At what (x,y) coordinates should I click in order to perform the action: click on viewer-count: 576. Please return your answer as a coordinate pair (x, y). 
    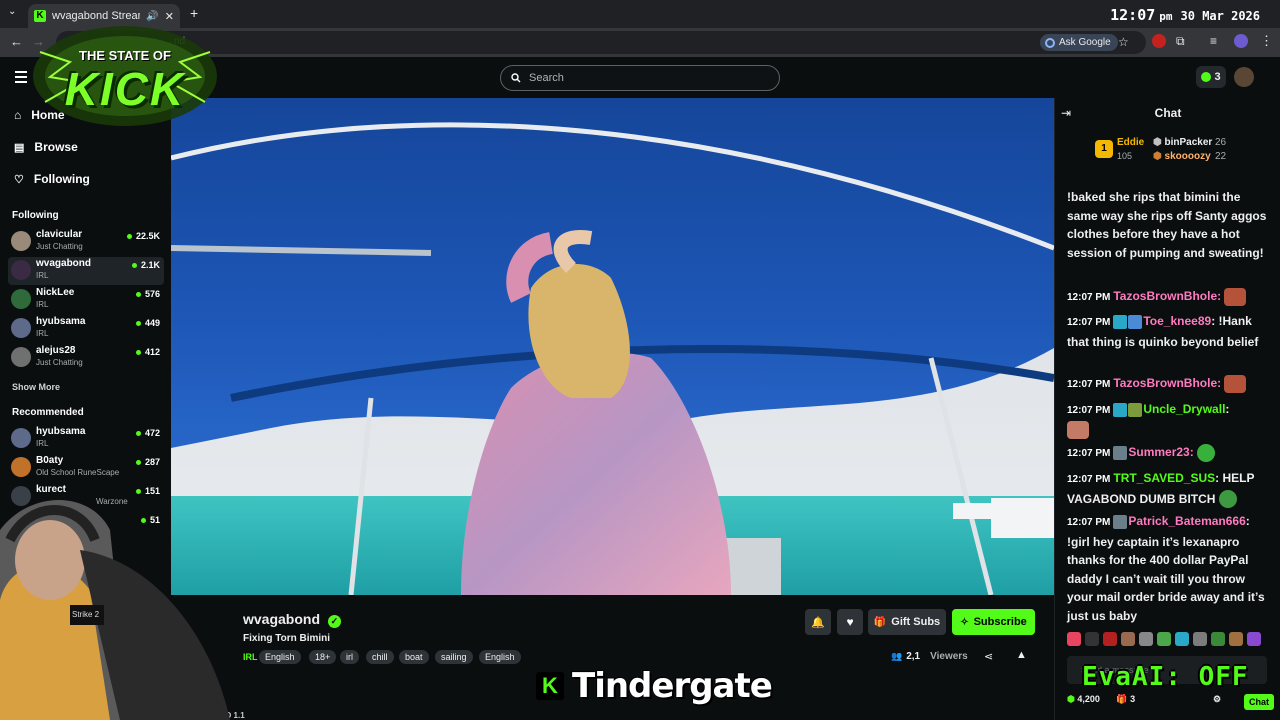
    Looking at the image, I should click on (147, 294).